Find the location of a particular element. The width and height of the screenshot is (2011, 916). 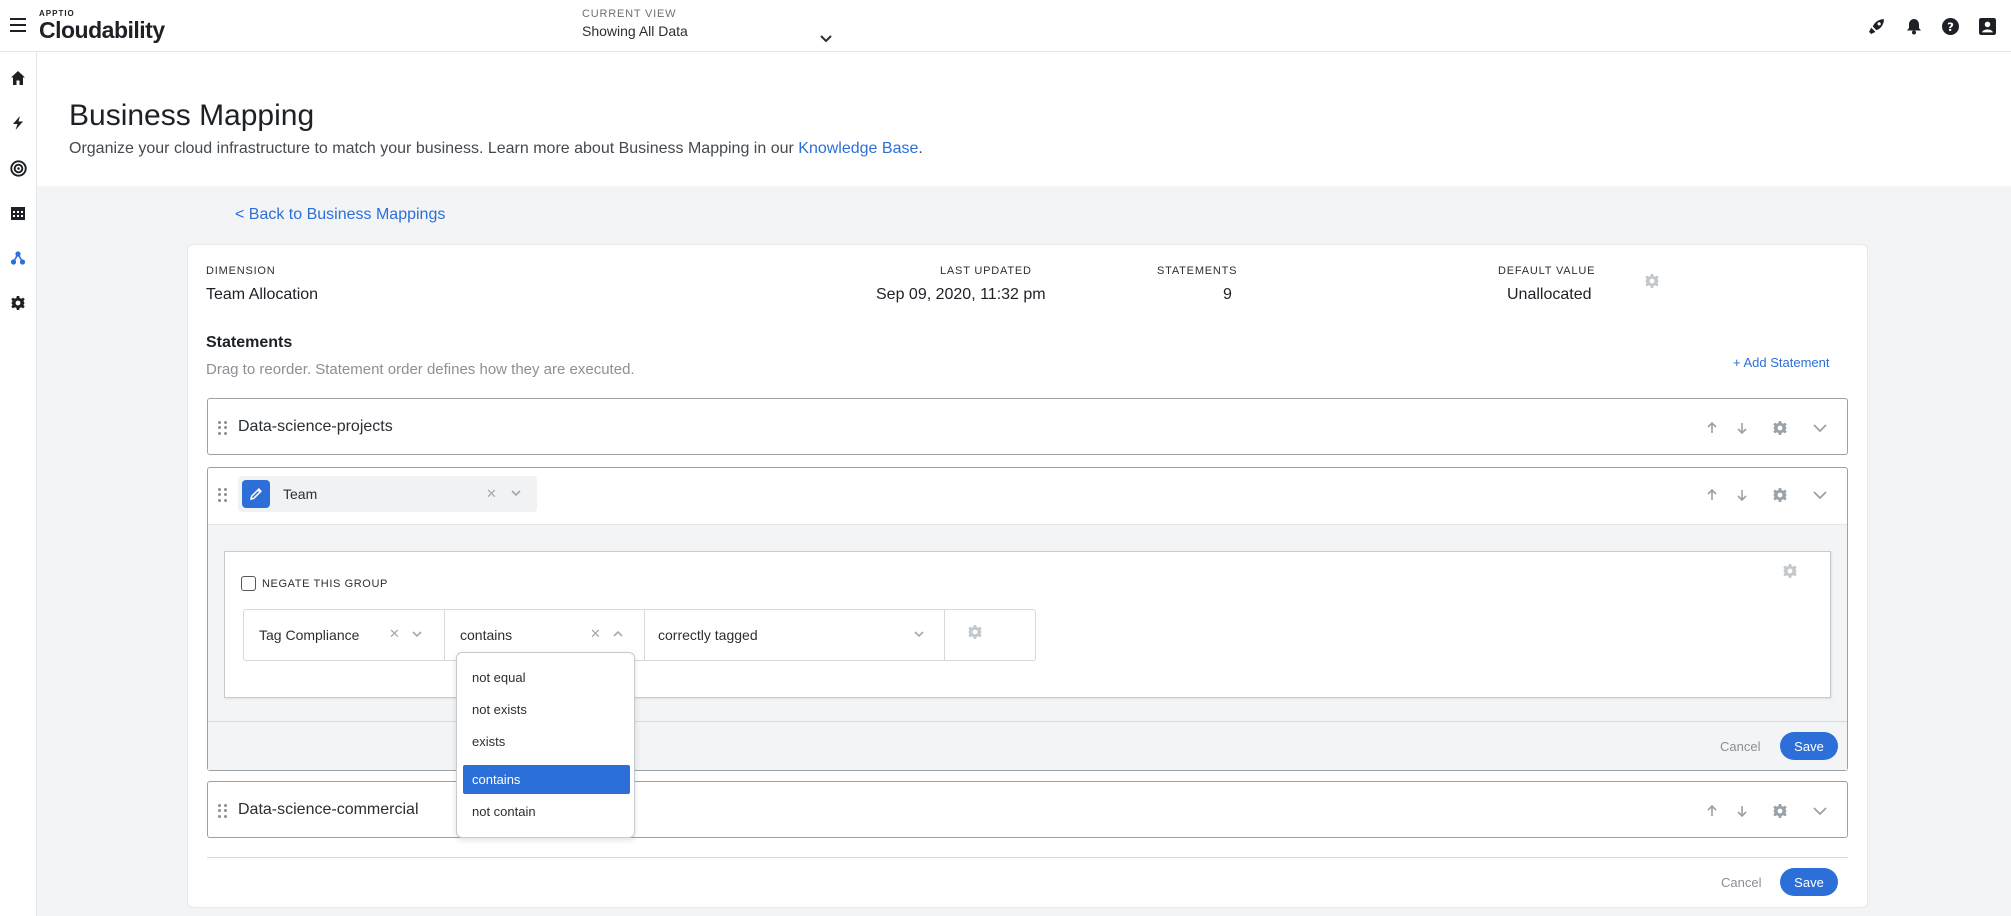

dimension-label: DIMENSION is located at coordinates (241, 271).